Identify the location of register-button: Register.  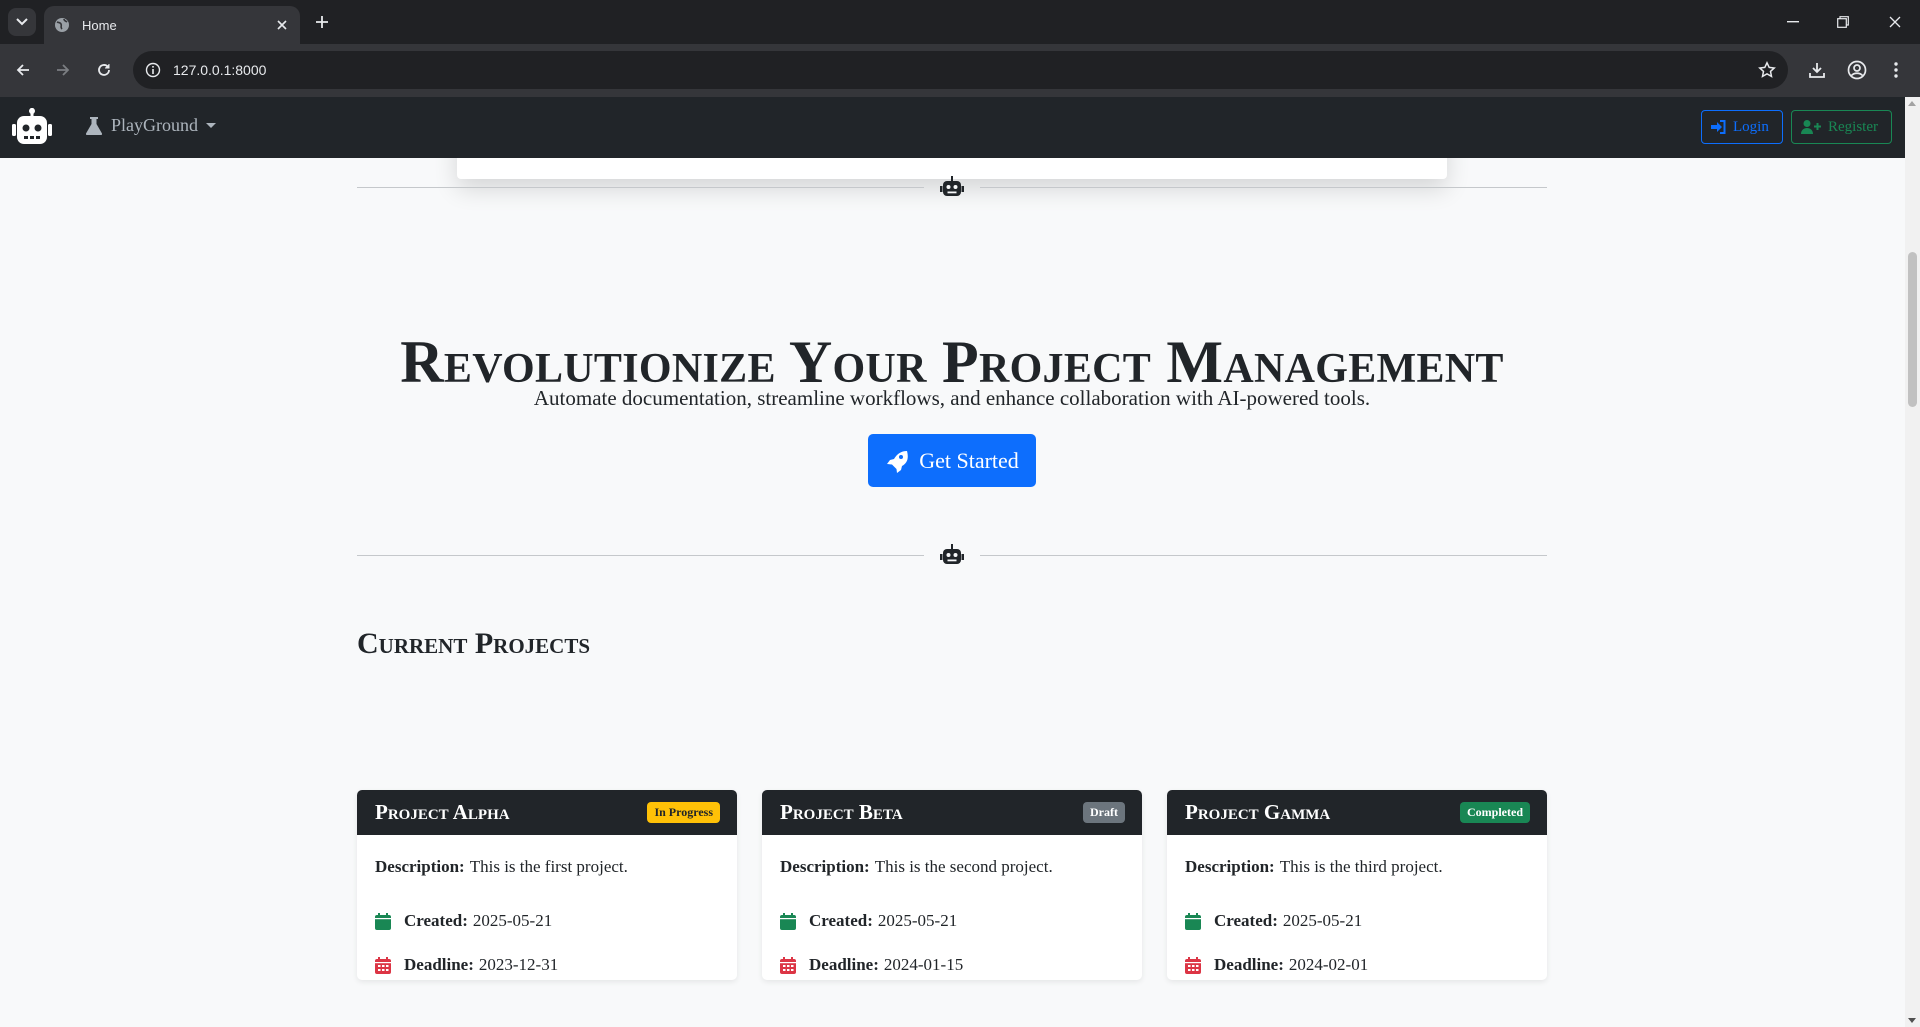
(1841, 127).